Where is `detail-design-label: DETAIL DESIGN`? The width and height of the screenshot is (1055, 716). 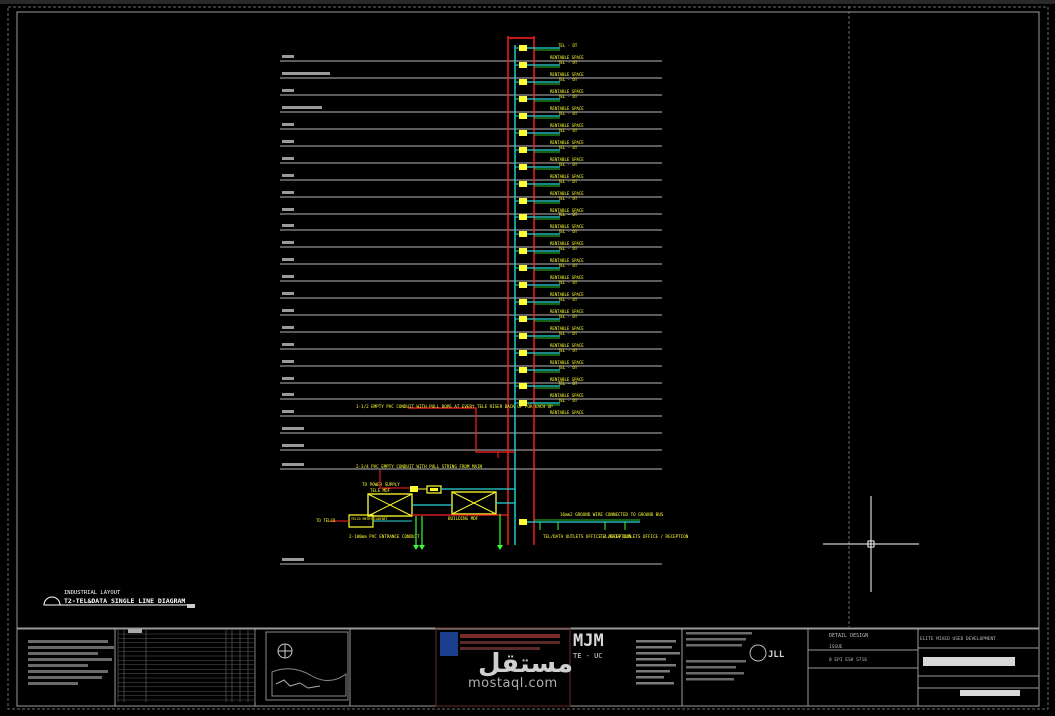
detail-design-label: DETAIL DESIGN is located at coordinates (848, 636).